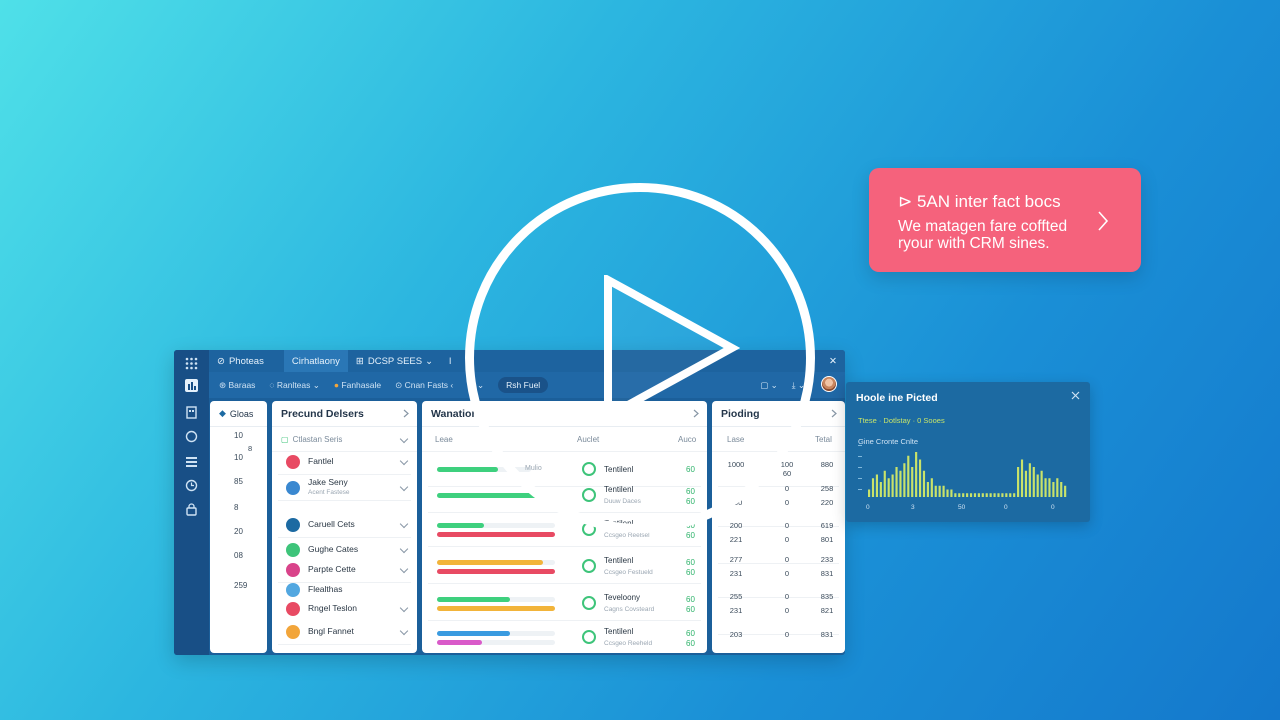 The image size is (1280, 720). What do you see at coordinates (833, 361) in the screenshot?
I see `close-icon: ✕` at bounding box center [833, 361].